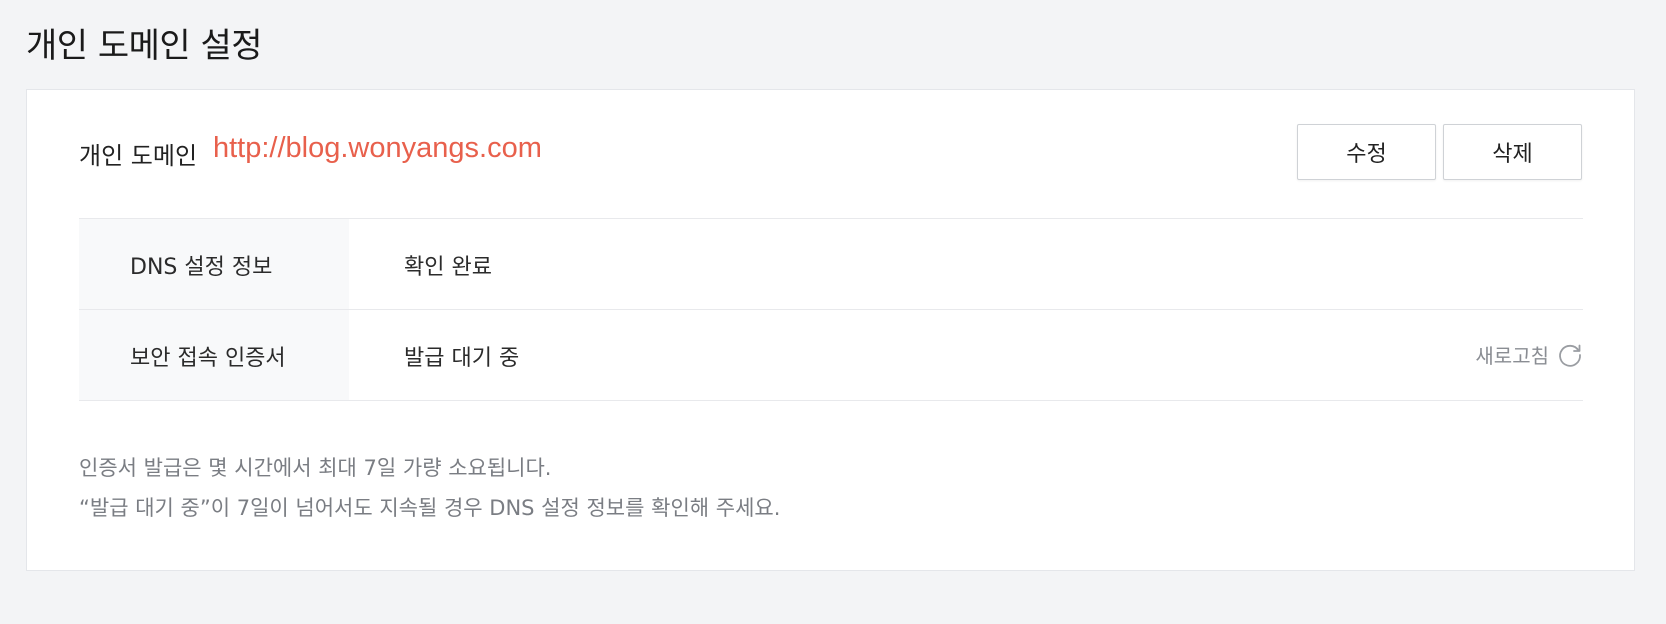 This screenshot has width=1666, height=624. Describe the element at coordinates (1570, 355) in the screenshot. I see `refresh-icon` at that location.